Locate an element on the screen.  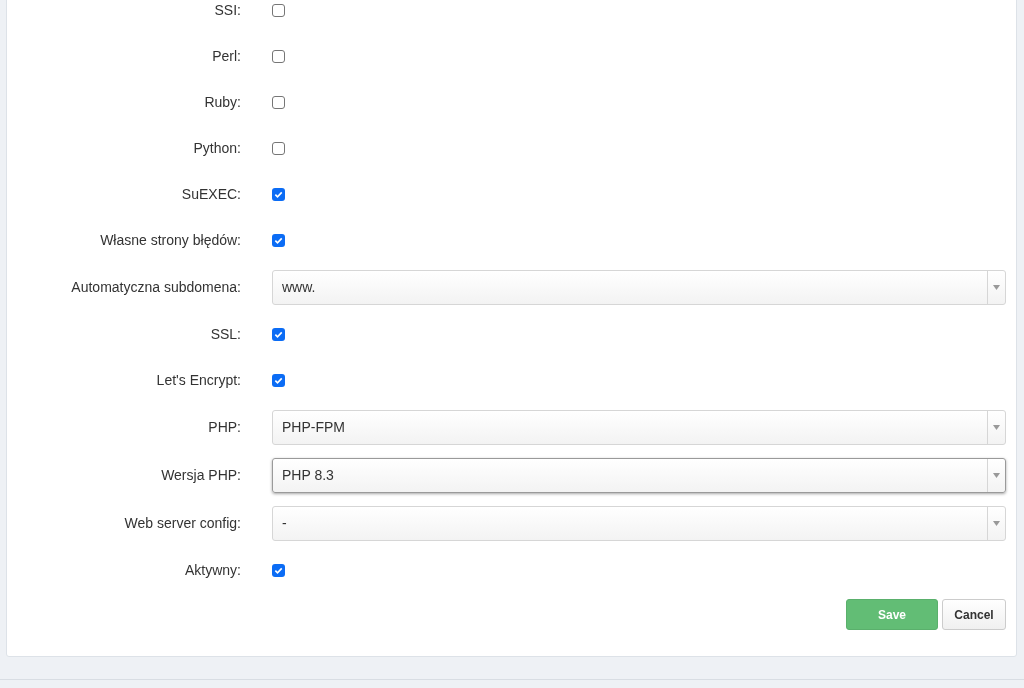
field-label: Automatyczna subdomena: is located at coordinates (155, 287).